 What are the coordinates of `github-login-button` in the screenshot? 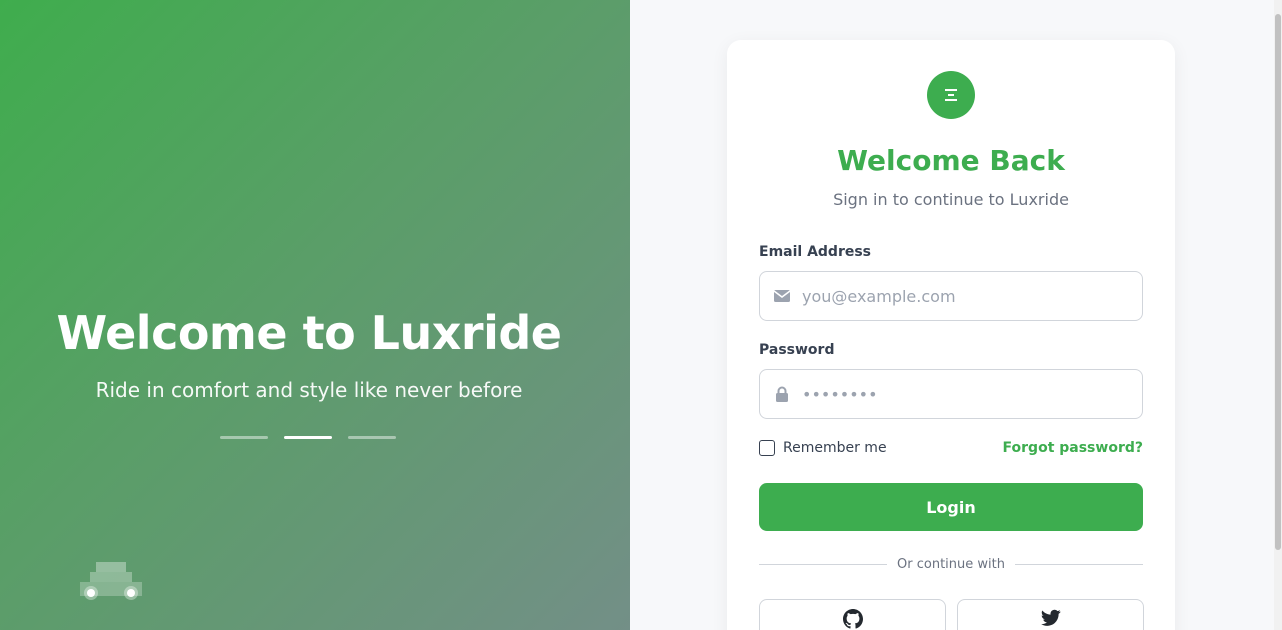 It's located at (852, 614).